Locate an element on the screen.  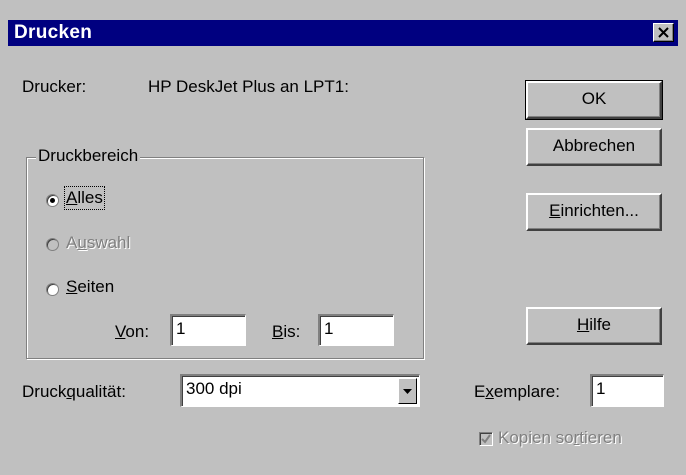
radio-all is located at coordinates (52, 200).